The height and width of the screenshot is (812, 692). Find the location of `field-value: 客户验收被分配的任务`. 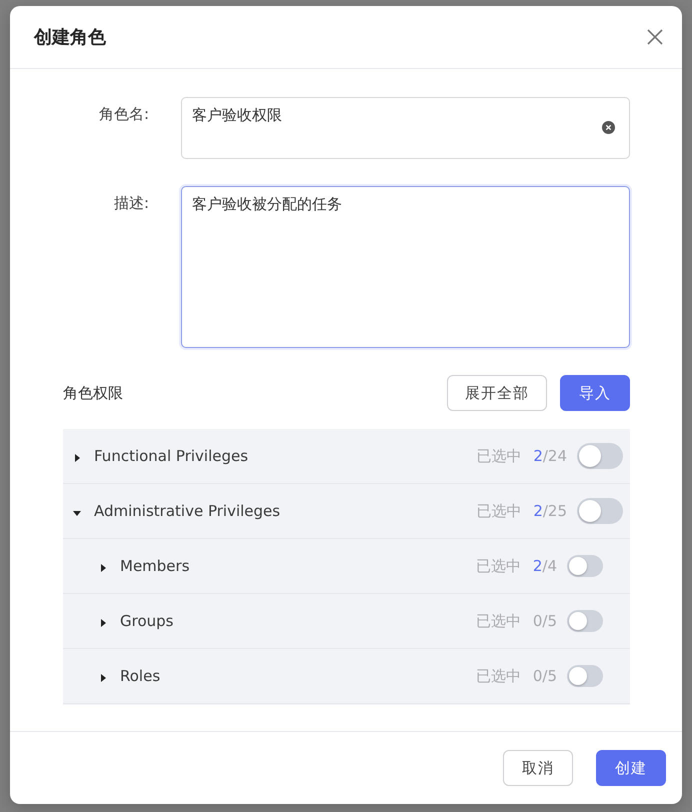

field-value: 客户验收被分配的任务 is located at coordinates (267, 204).